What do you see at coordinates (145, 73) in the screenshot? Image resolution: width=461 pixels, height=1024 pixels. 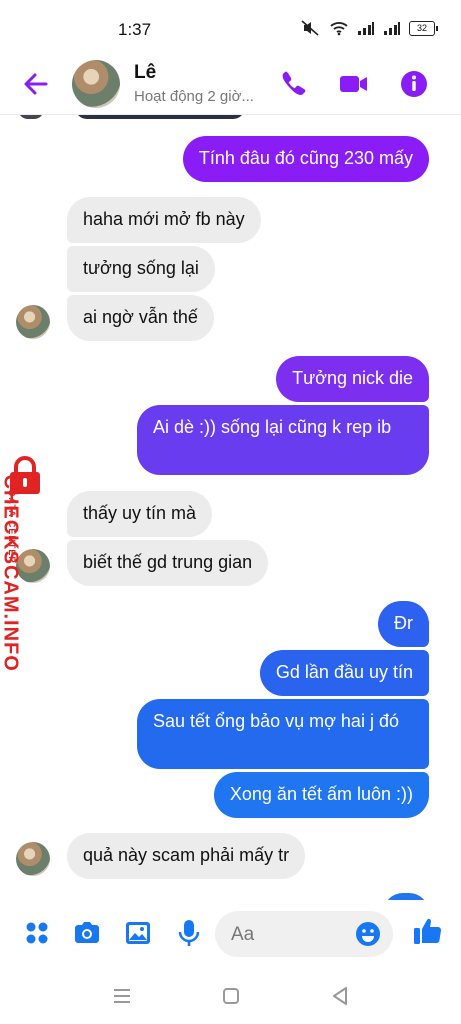 I see `contact-name: Lê` at bounding box center [145, 73].